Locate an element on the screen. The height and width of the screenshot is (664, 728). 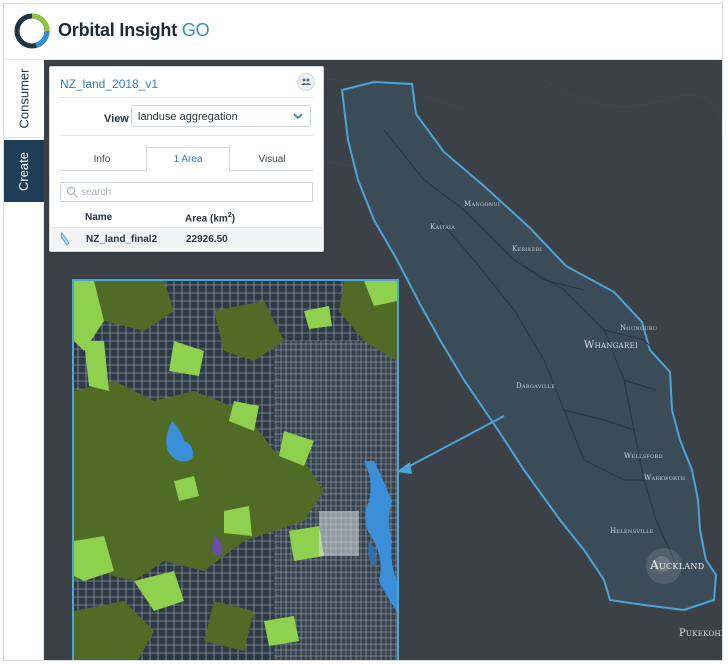
town-label: Kaitaia is located at coordinates (443, 227).